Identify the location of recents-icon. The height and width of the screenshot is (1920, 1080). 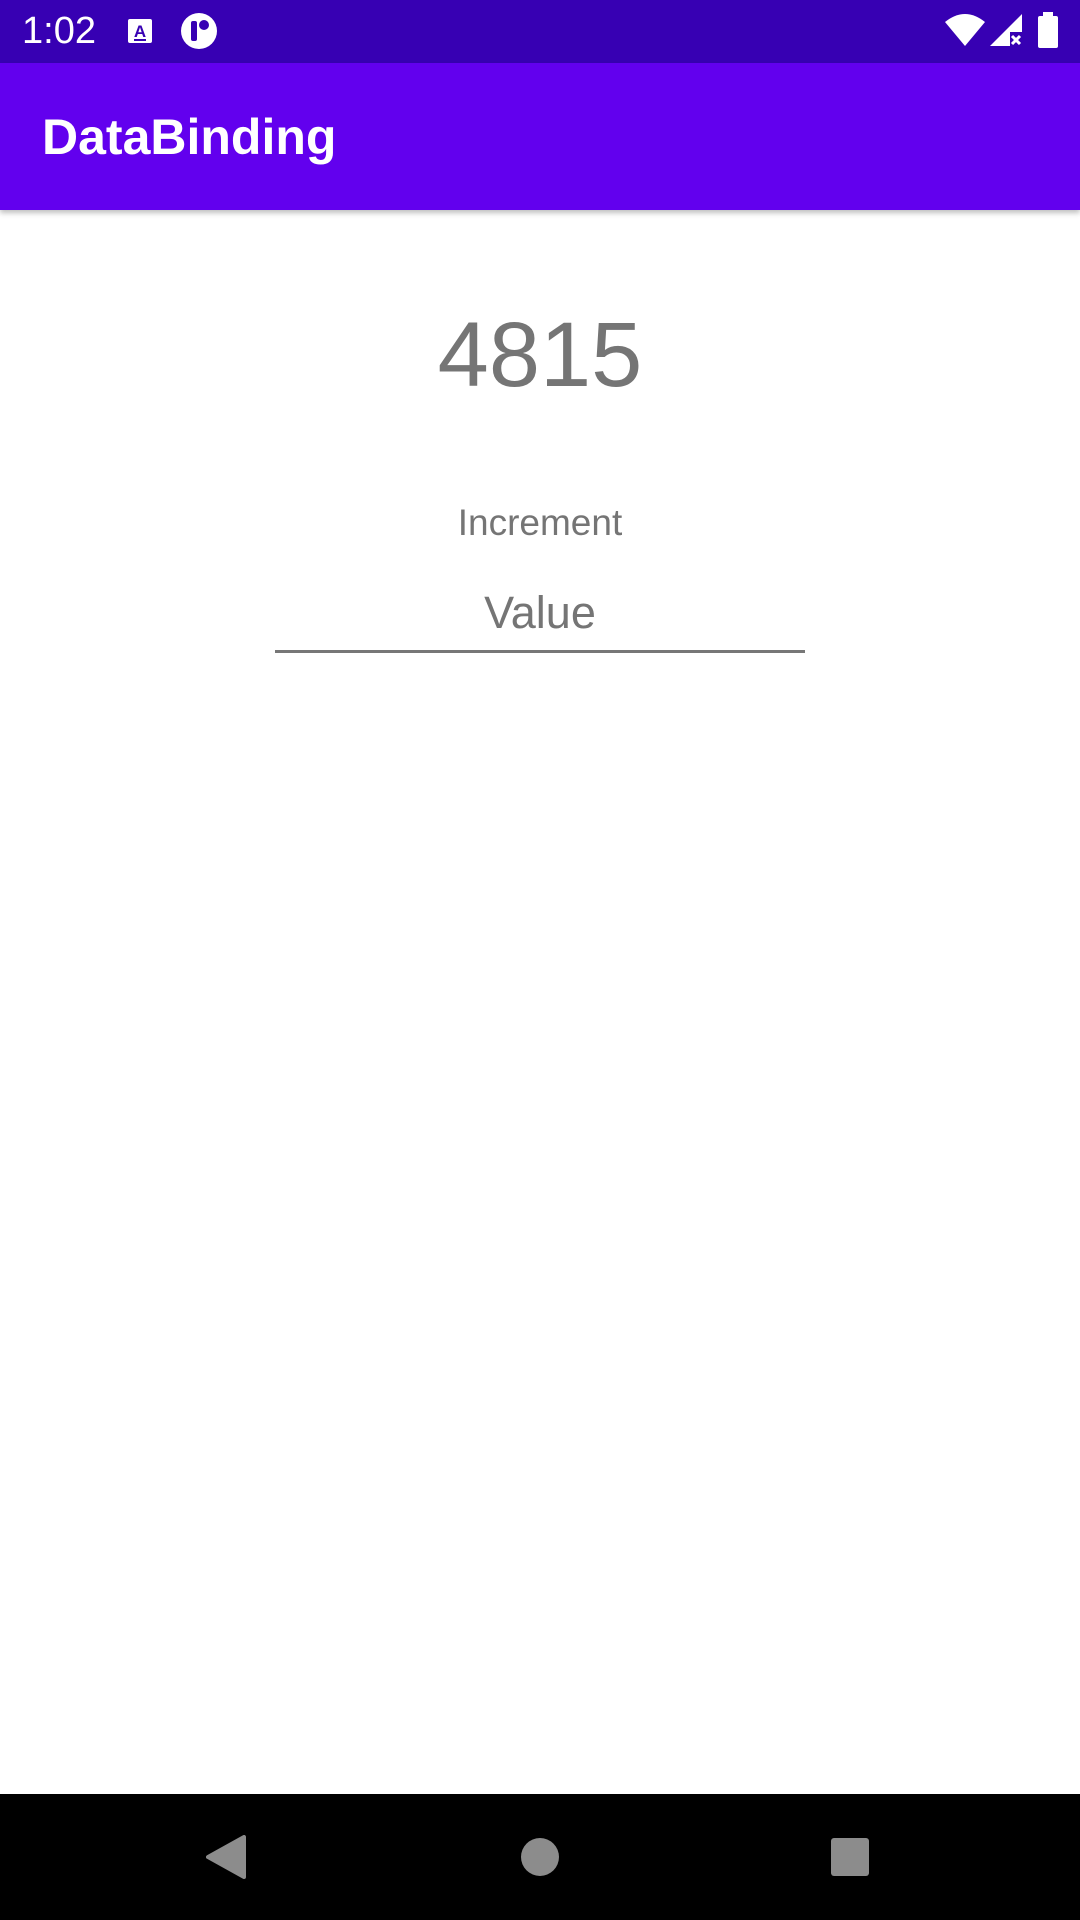
(850, 1857).